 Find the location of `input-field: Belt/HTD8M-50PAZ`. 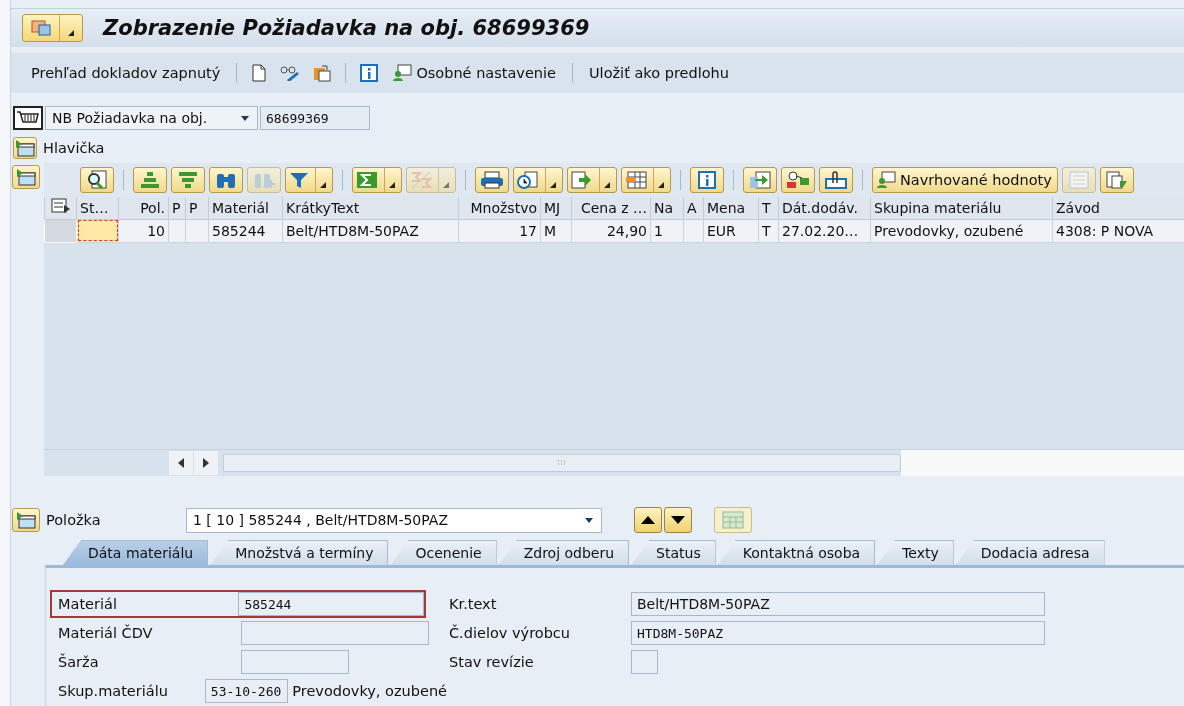

input-field: Belt/HTD8M-50PAZ is located at coordinates (838, 604).